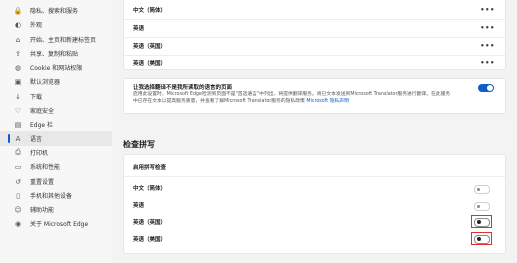  I want to click on family-icon: ♡, so click(18, 110).